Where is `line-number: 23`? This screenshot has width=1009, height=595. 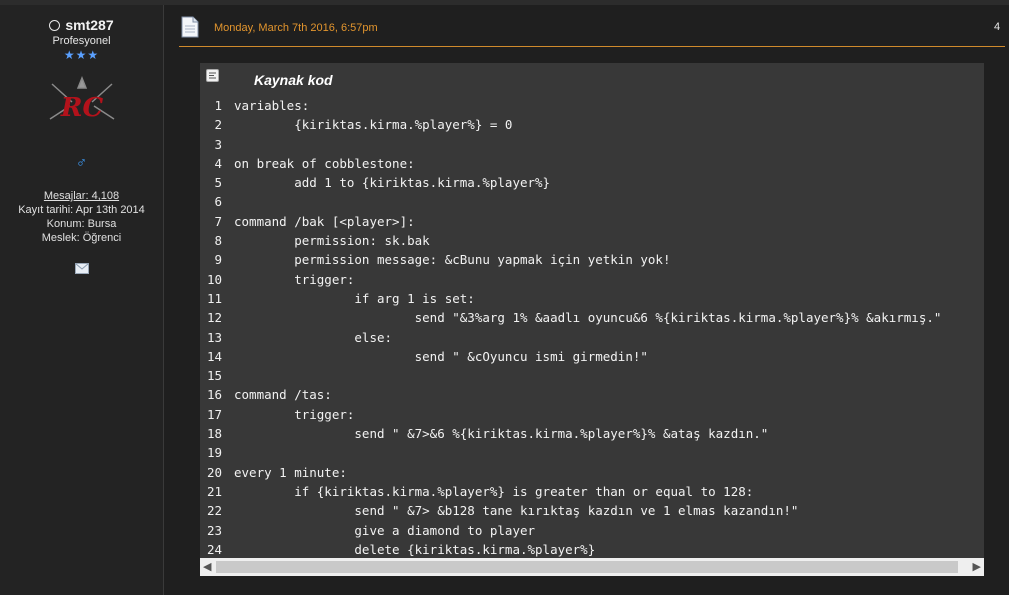 line-number: 23 is located at coordinates (214, 530).